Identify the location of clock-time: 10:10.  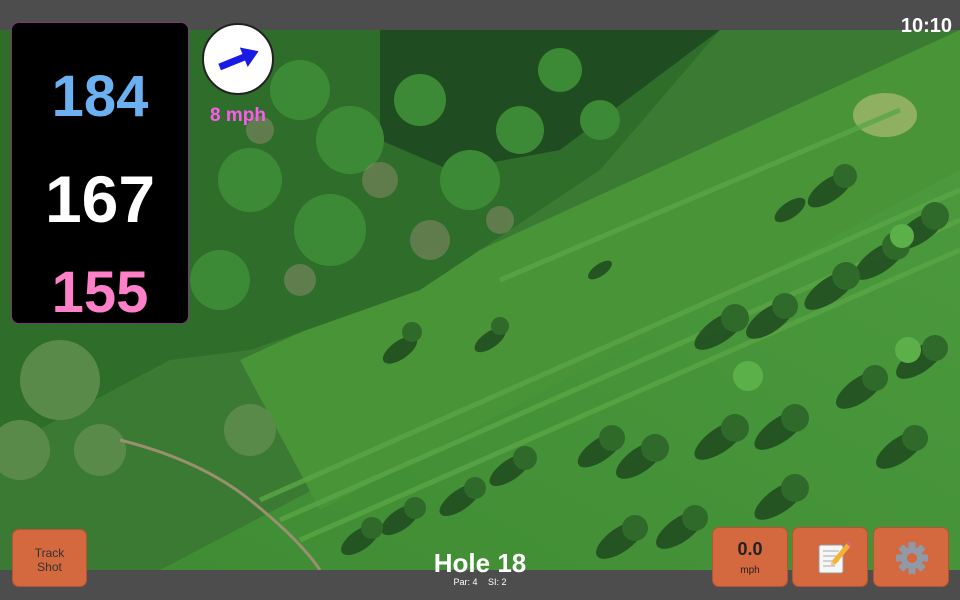
(926, 26).